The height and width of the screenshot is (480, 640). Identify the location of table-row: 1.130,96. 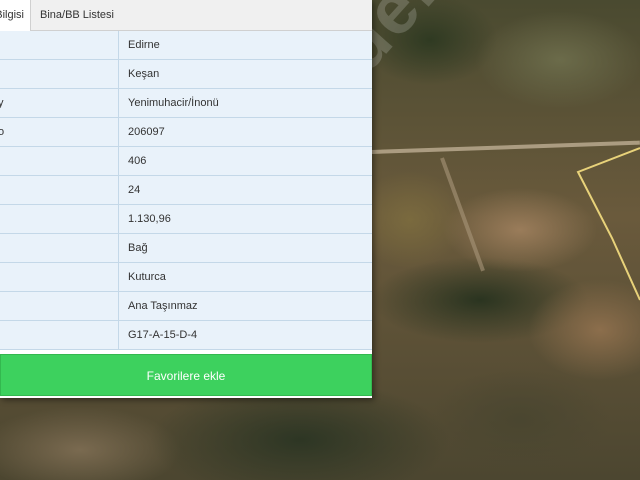
(186, 219).